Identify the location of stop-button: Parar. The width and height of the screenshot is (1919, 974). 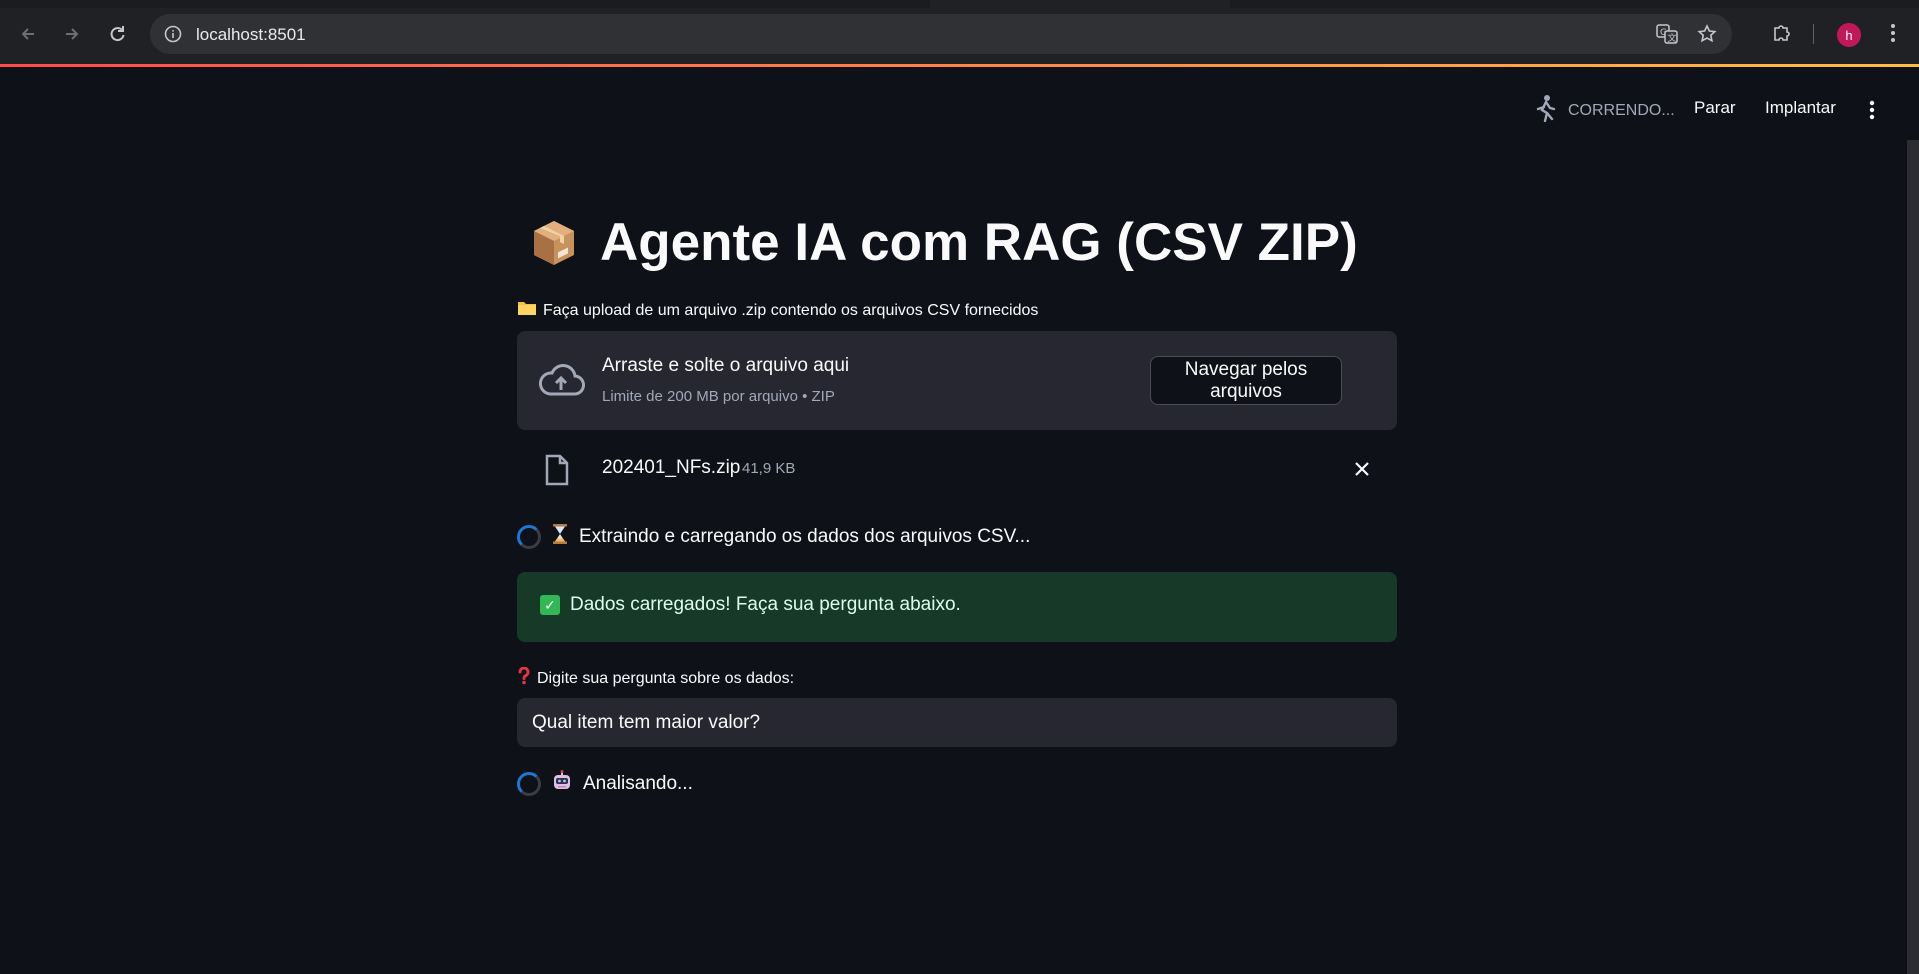
(1715, 108).